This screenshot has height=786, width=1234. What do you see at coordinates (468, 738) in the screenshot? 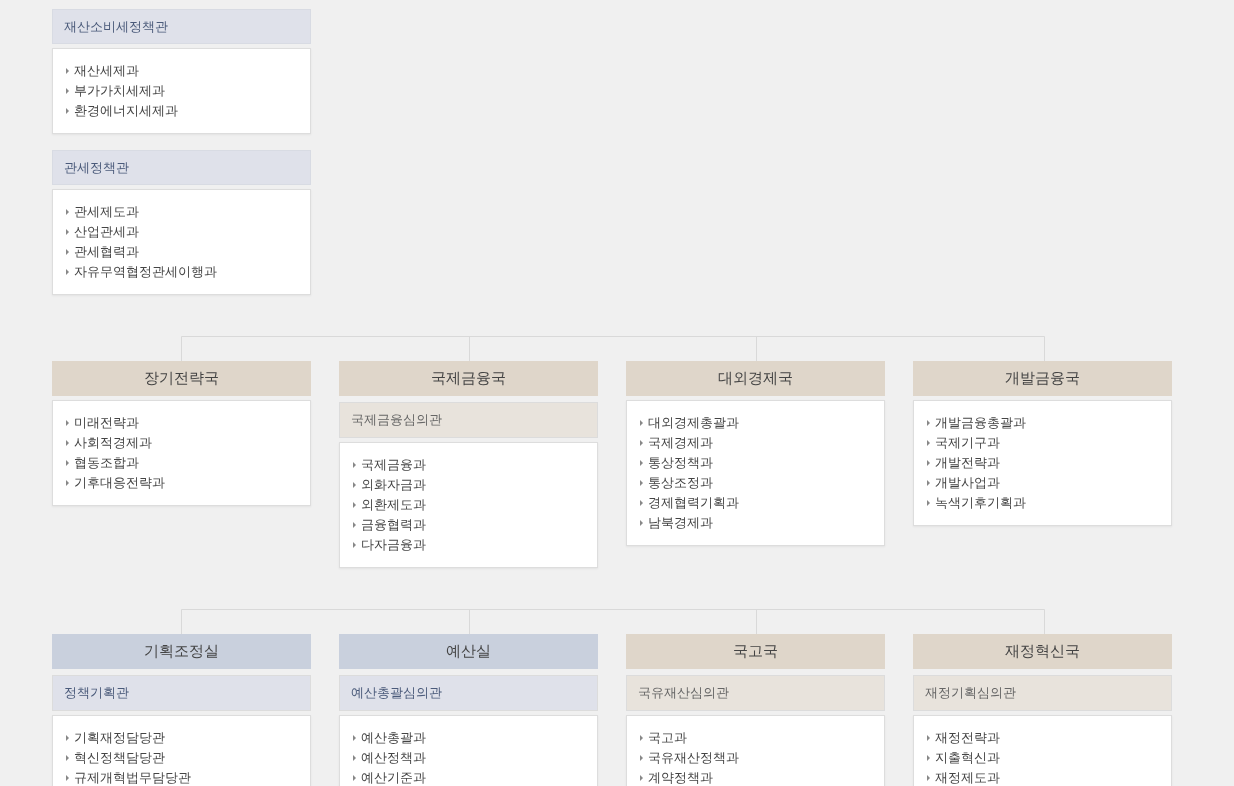
I see `department-link: 예산총괄과` at bounding box center [468, 738].